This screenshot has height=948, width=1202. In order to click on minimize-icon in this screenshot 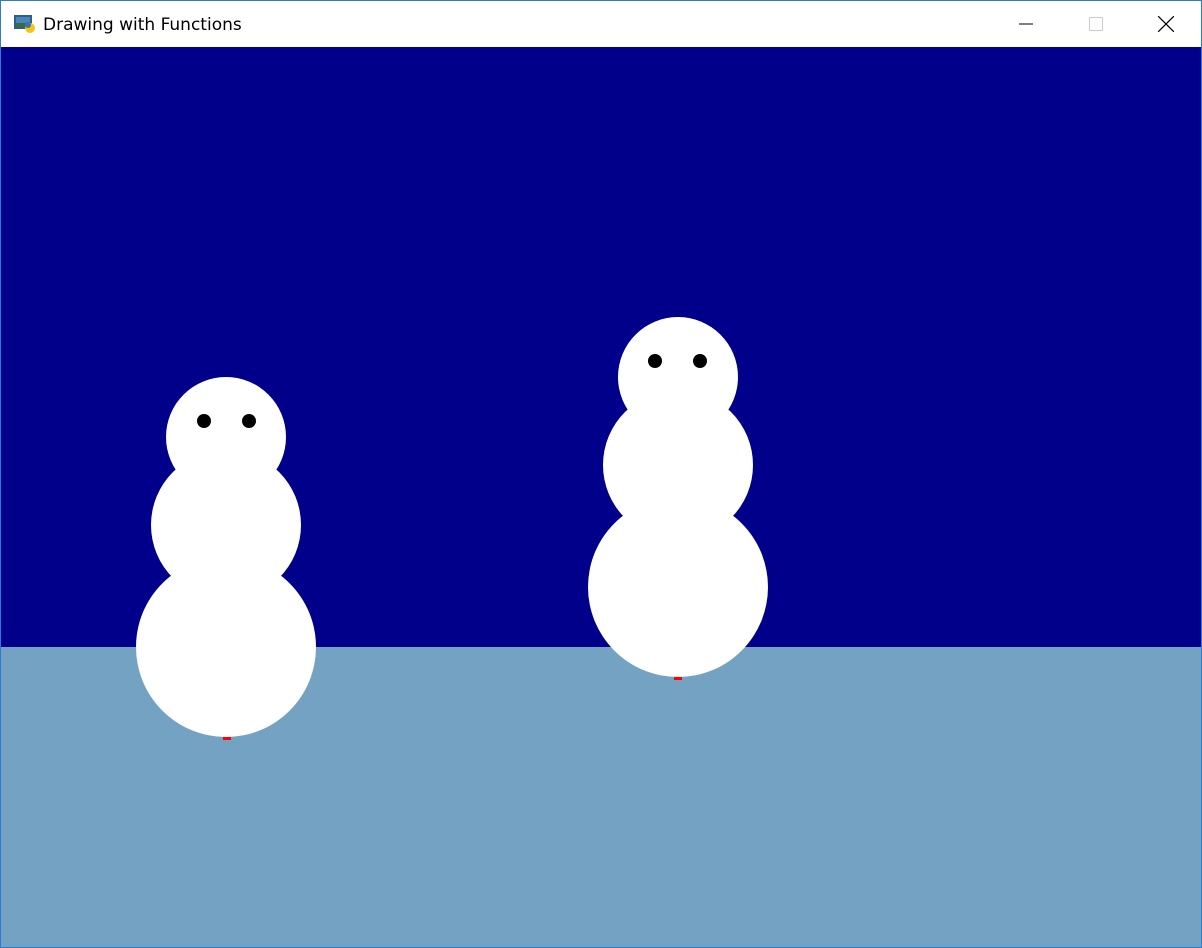, I will do `click(1026, 24)`.